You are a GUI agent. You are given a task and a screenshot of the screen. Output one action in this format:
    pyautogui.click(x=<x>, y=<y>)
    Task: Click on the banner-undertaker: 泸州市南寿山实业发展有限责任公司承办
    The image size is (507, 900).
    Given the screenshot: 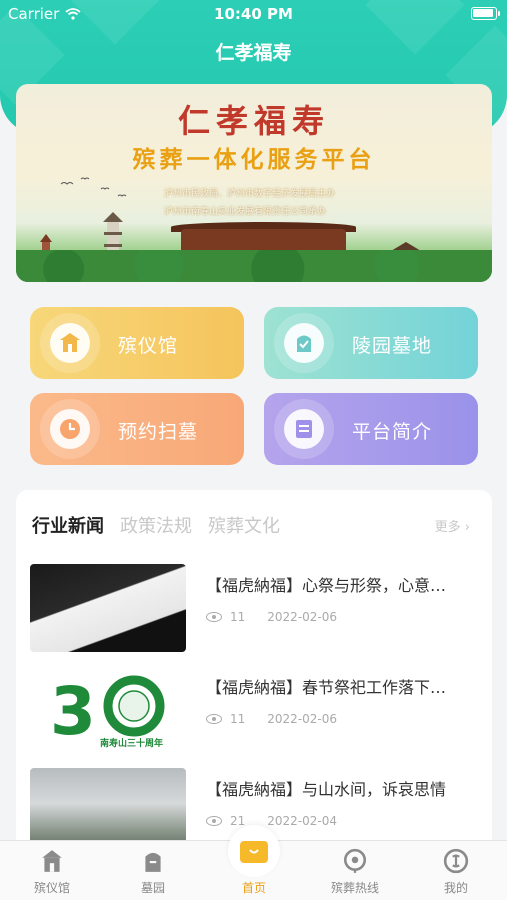 What is the action you would take?
    pyautogui.click(x=245, y=212)
    